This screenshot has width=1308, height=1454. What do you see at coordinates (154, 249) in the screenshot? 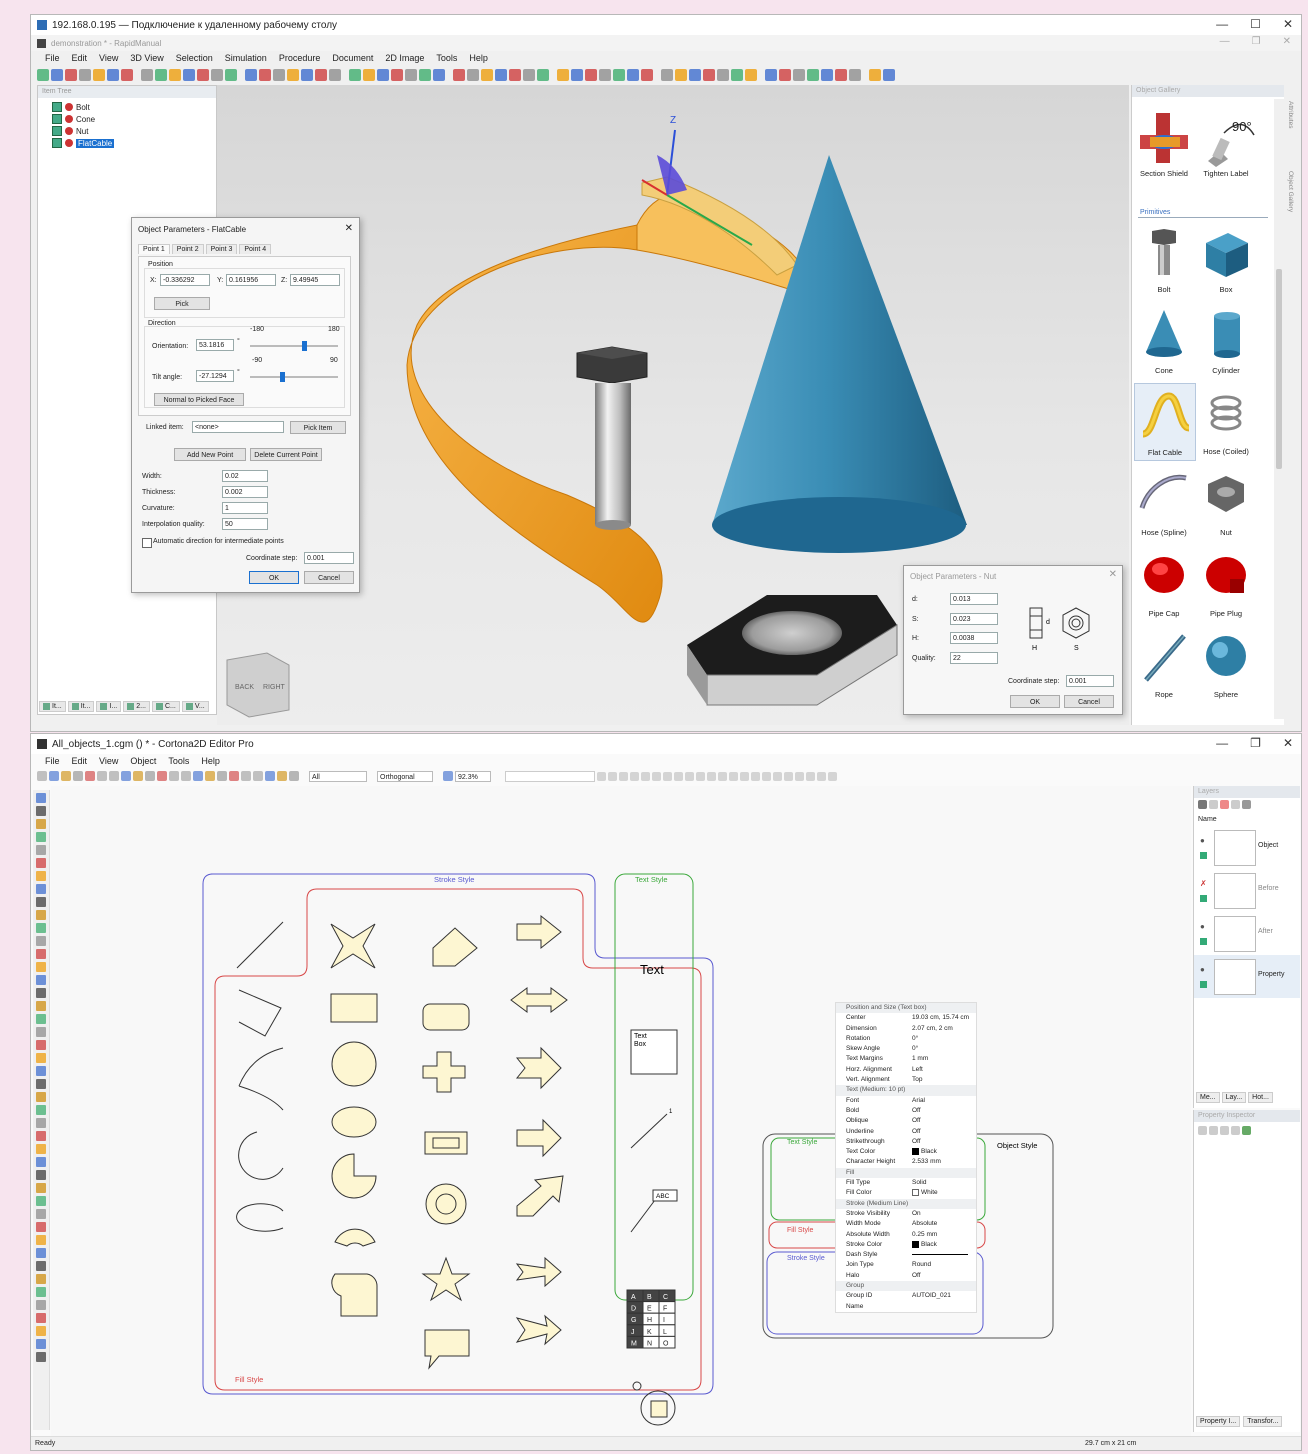
I see `point-tab-1: Point 1` at bounding box center [154, 249].